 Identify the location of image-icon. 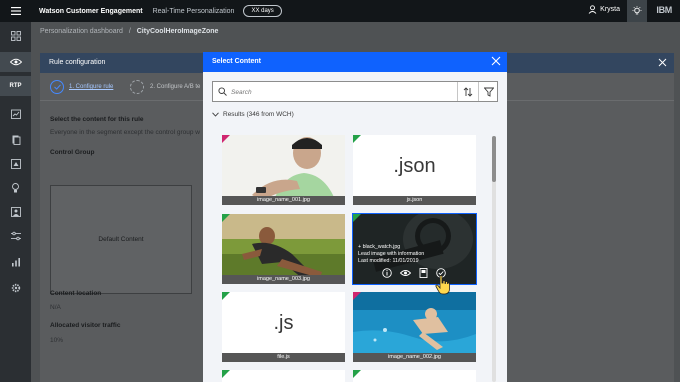
(15, 212).